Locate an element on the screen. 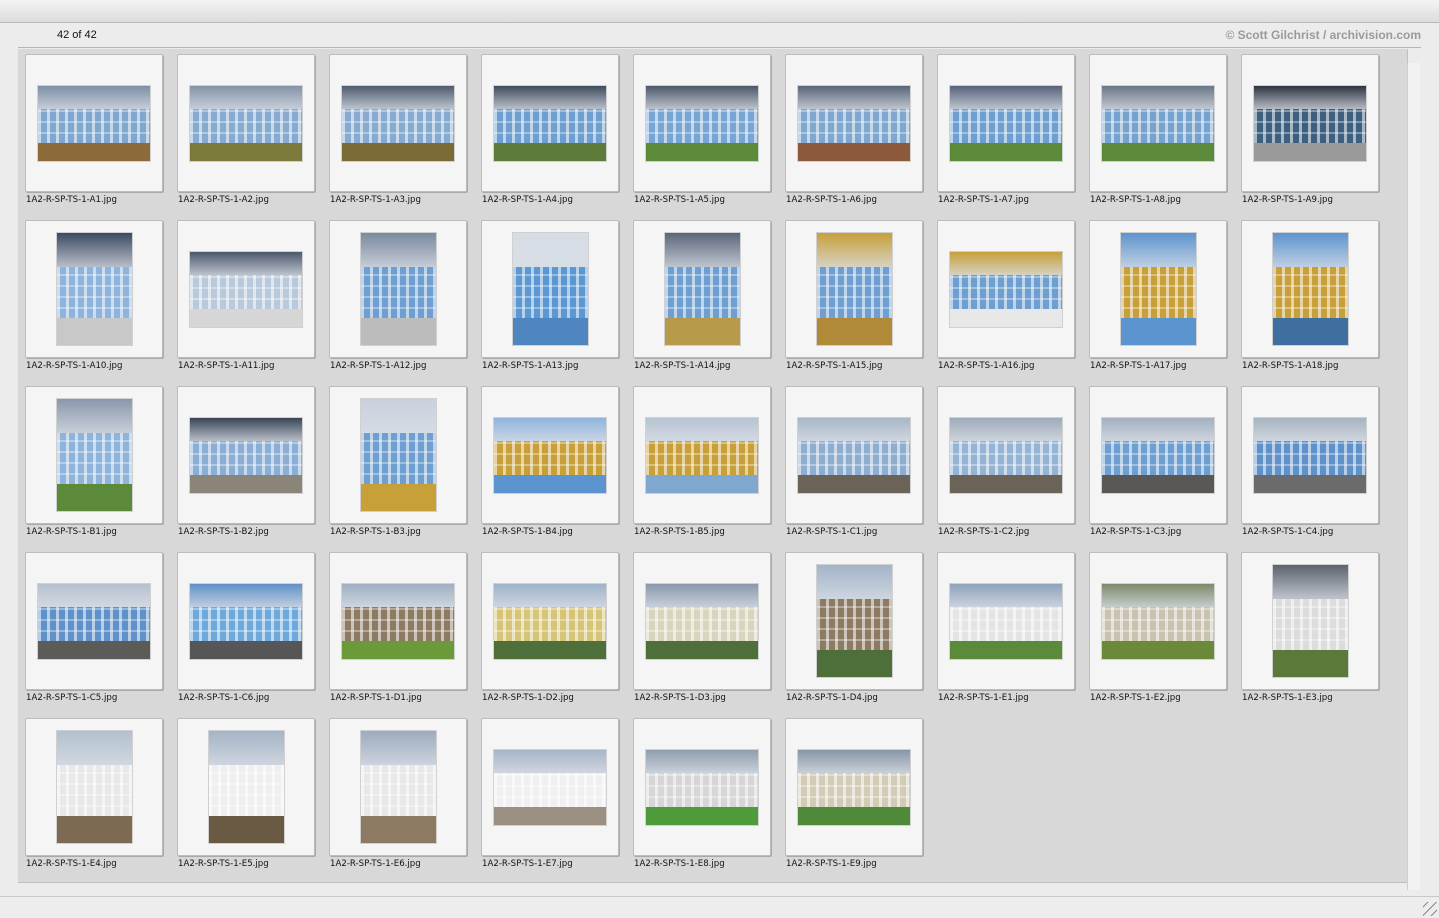  thumbnail-item: 1A2-R-SP-TS-1-A16.jpg is located at coordinates (1006, 297).